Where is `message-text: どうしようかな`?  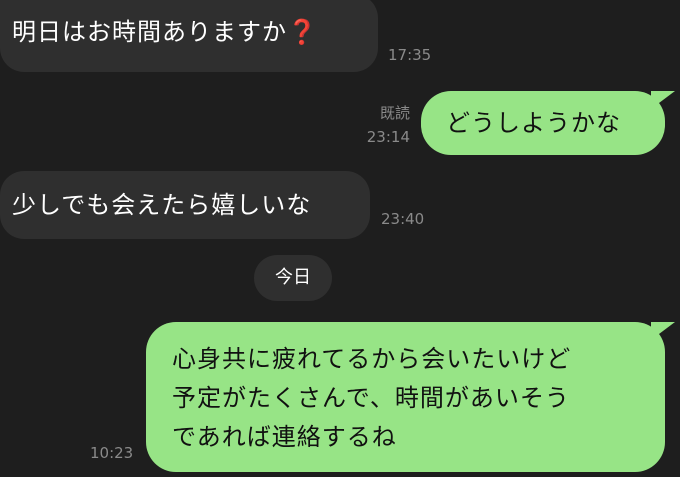 message-text: どうしようかな is located at coordinates (533, 123).